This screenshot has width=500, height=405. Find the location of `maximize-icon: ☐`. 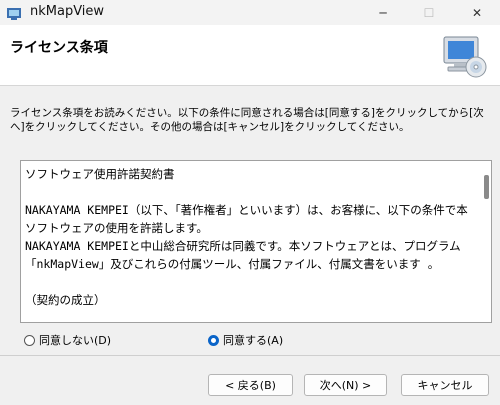

maximize-icon: ☐ is located at coordinates (429, 12).